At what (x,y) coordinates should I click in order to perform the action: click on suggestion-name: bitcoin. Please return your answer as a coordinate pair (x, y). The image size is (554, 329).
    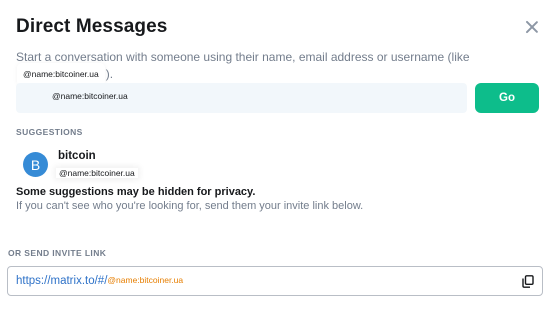
    Looking at the image, I should click on (77, 156).